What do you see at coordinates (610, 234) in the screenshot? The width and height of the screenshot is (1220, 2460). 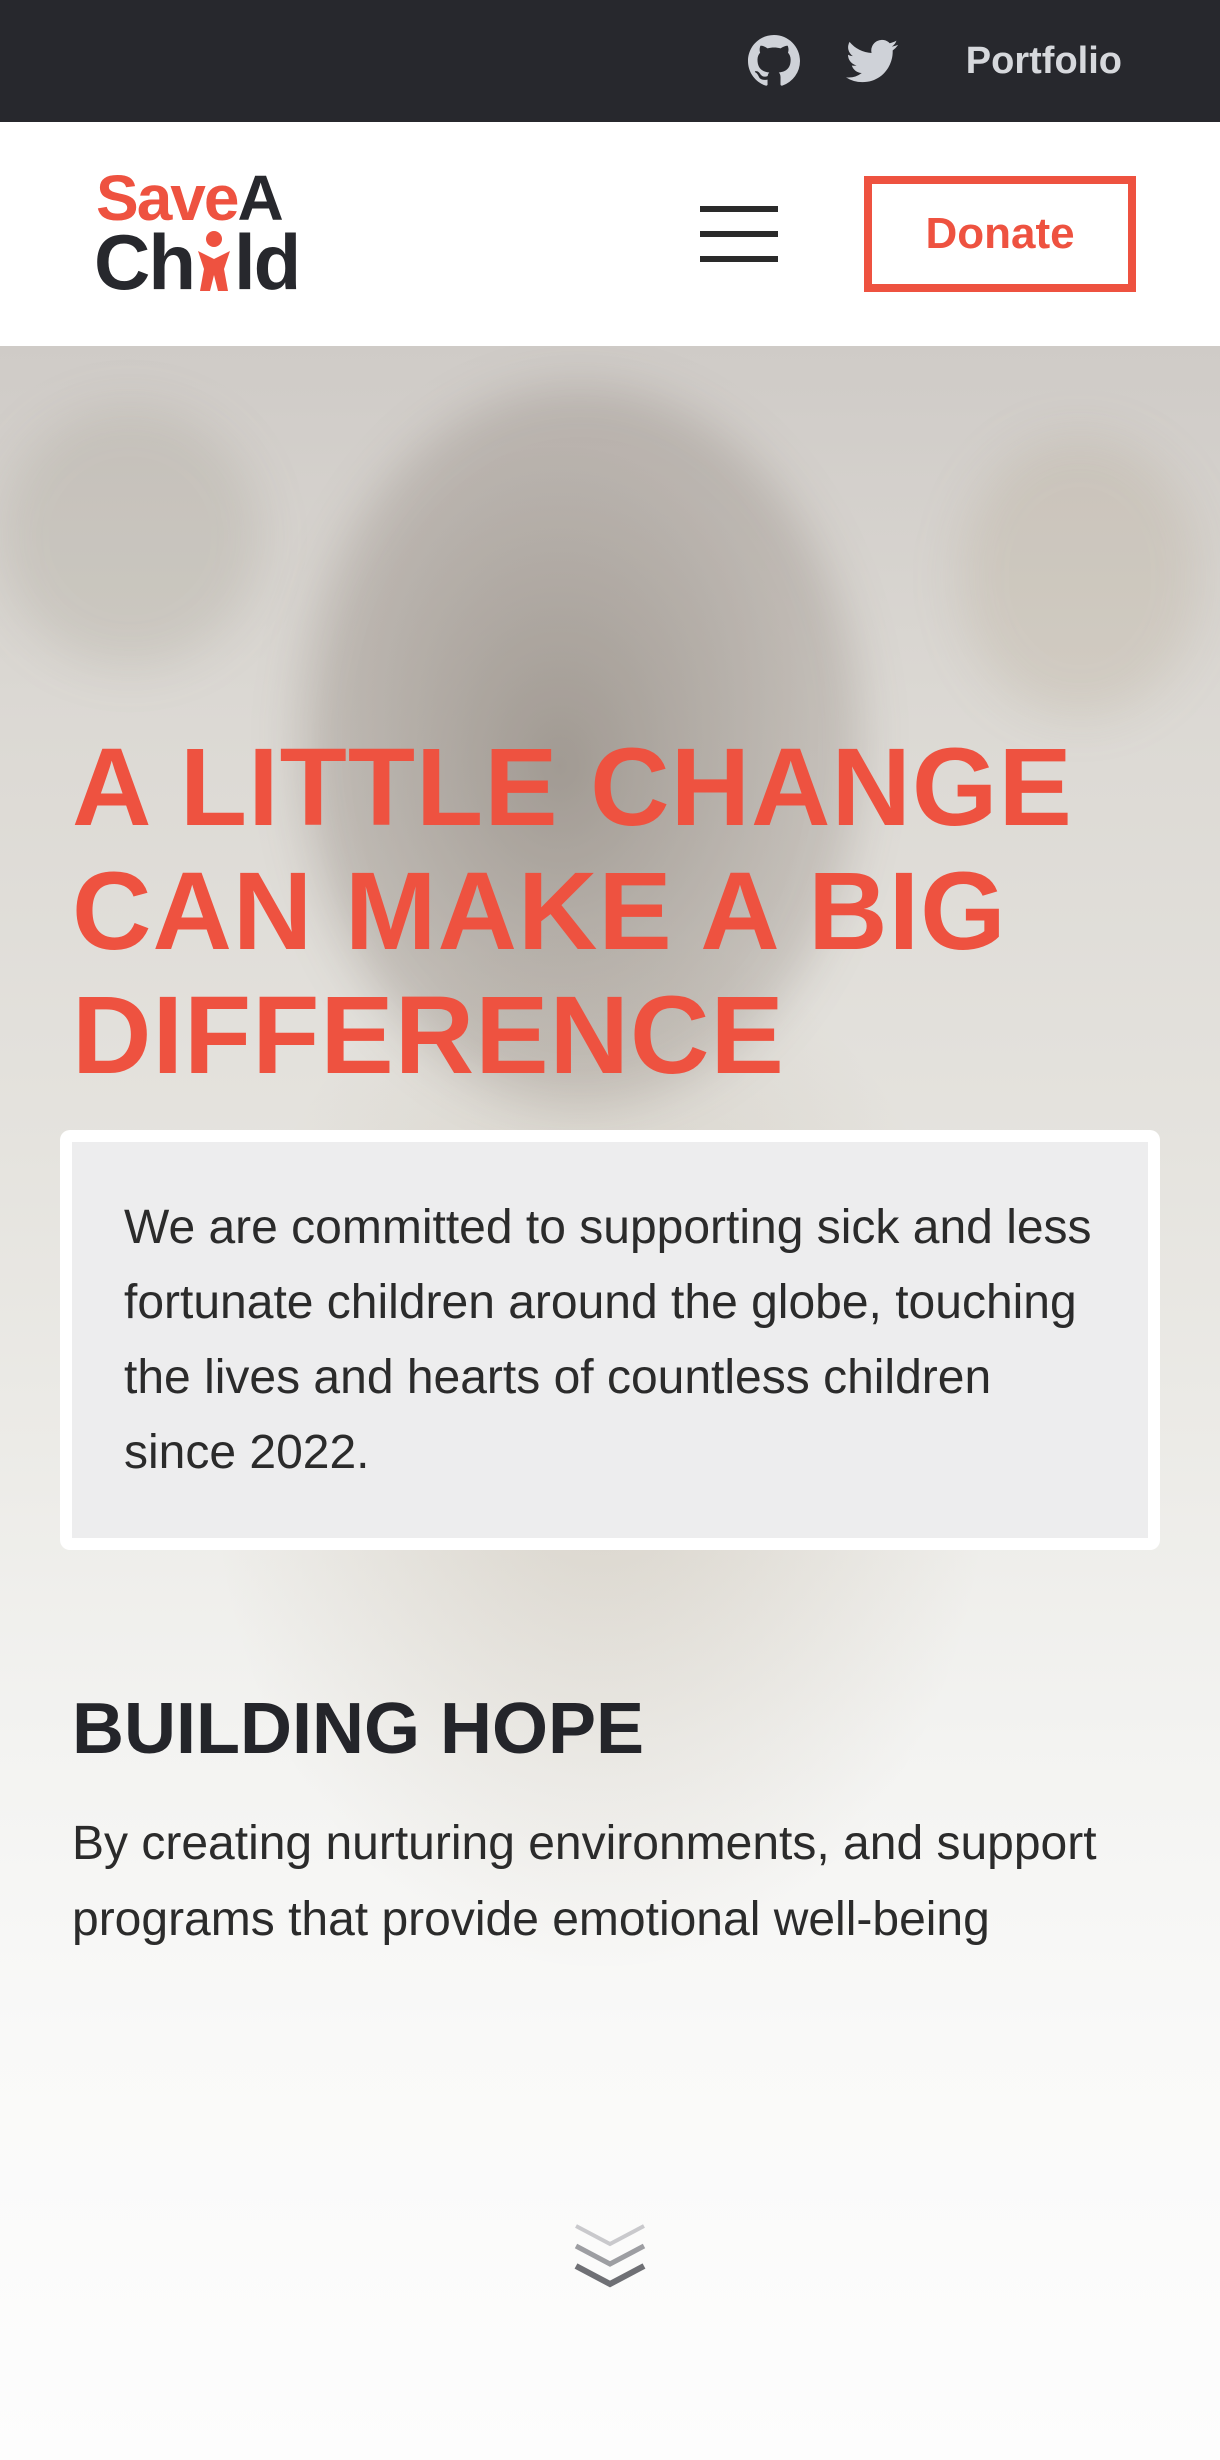 I see `main-navbar: SaveA Ch ld Donate` at bounding box center [610, 234].